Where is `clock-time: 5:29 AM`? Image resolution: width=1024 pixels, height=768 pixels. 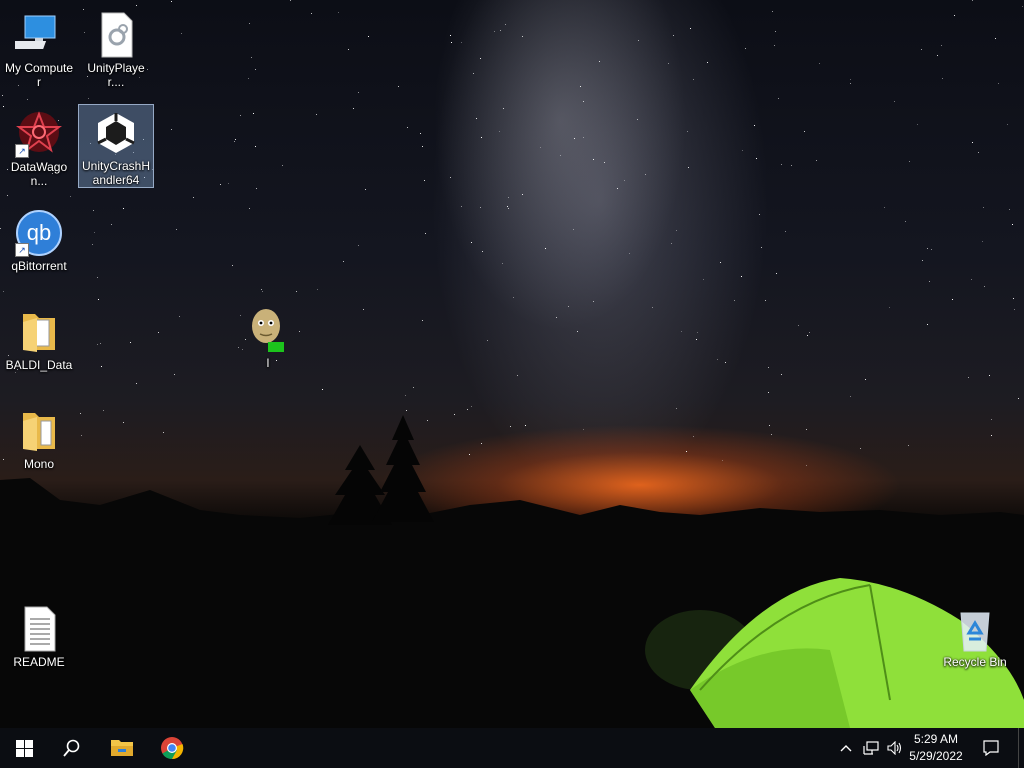
clock-time: 5:29 AM is located at coordinates (936, 739).